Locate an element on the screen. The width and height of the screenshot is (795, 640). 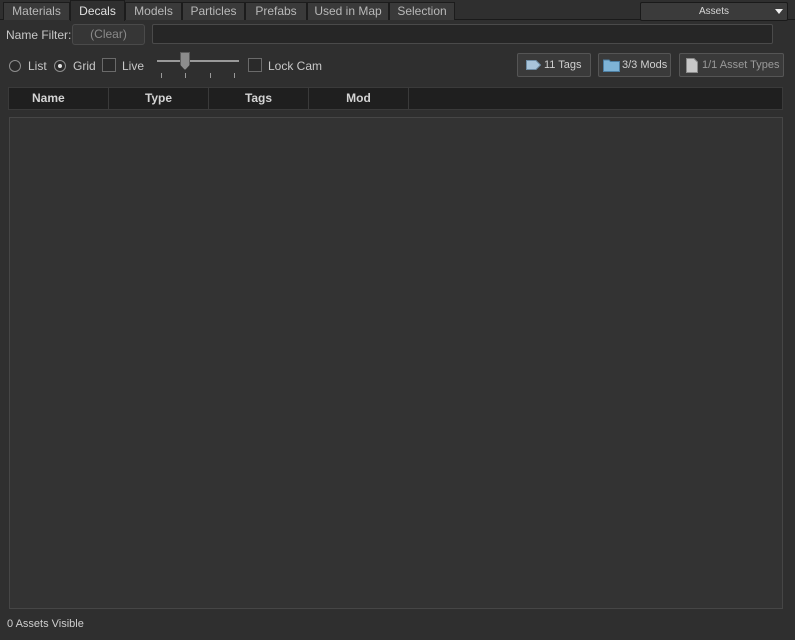
tab-particles: Particles is located at coordinates (213, 11).